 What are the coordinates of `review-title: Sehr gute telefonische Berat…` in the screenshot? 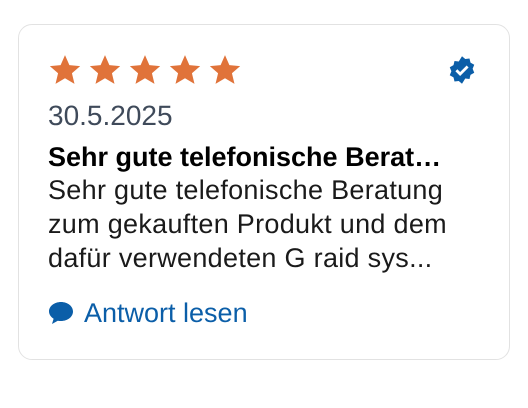 It's located at (245, 157).